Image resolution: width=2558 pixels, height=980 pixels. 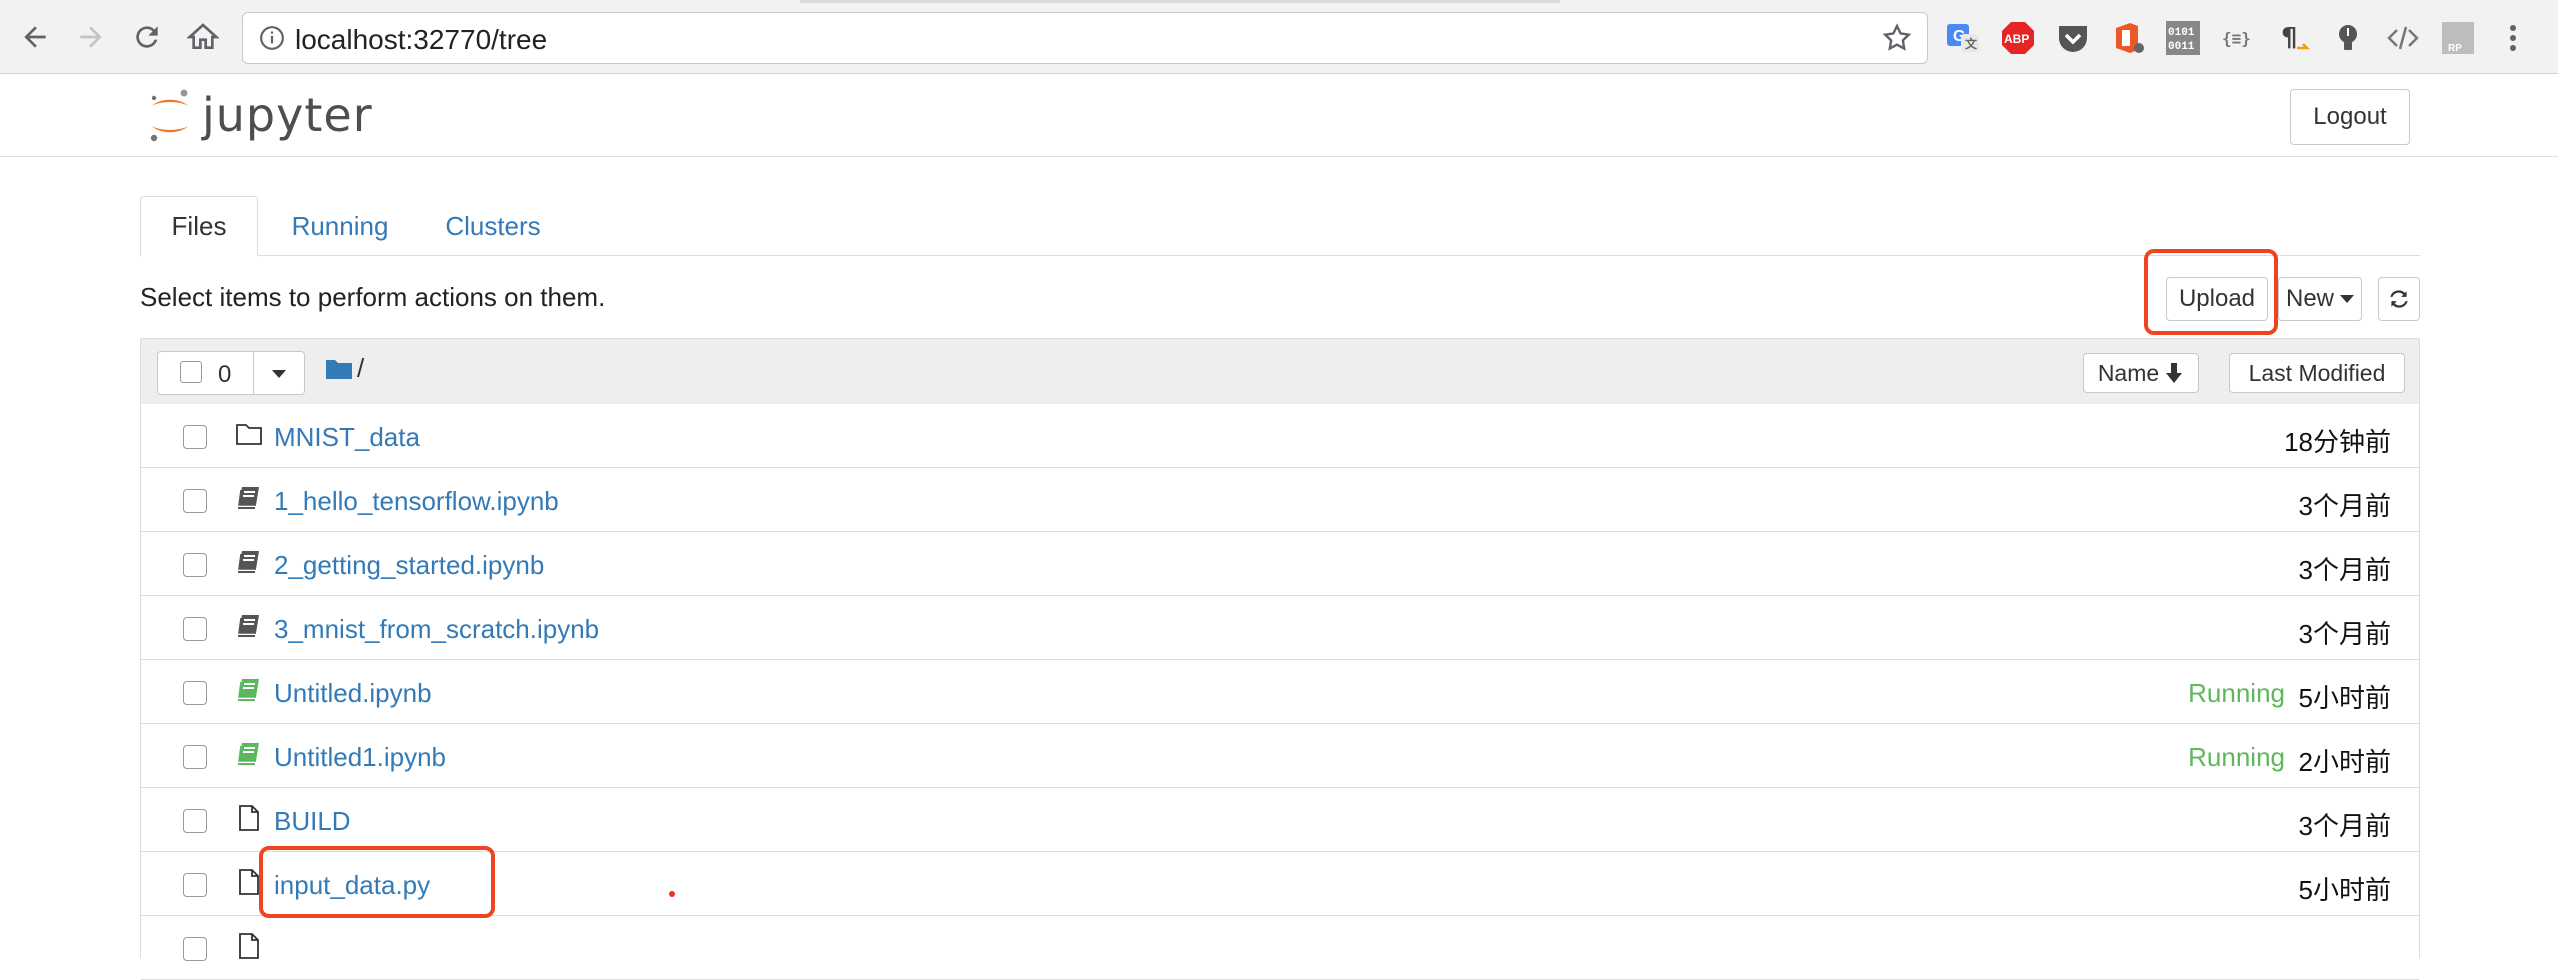 I want to click on binary-icon: 0101 0011, so click(x=2183, y=38).